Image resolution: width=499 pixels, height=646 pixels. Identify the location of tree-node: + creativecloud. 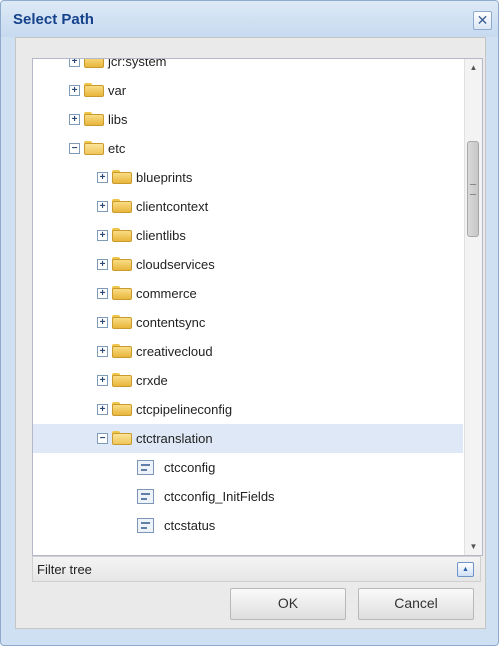
(248, 351).